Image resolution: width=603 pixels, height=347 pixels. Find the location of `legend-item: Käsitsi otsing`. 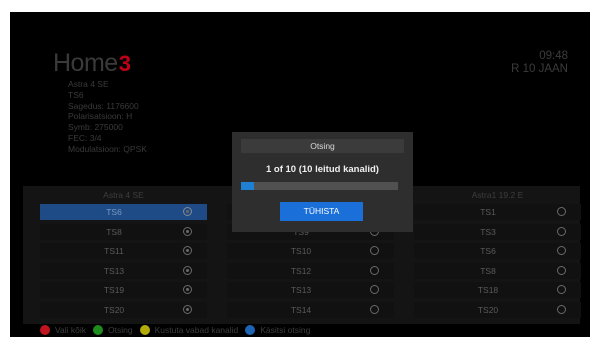

legend-item: Käsitsi otsing is located at coordinates (277, 330).